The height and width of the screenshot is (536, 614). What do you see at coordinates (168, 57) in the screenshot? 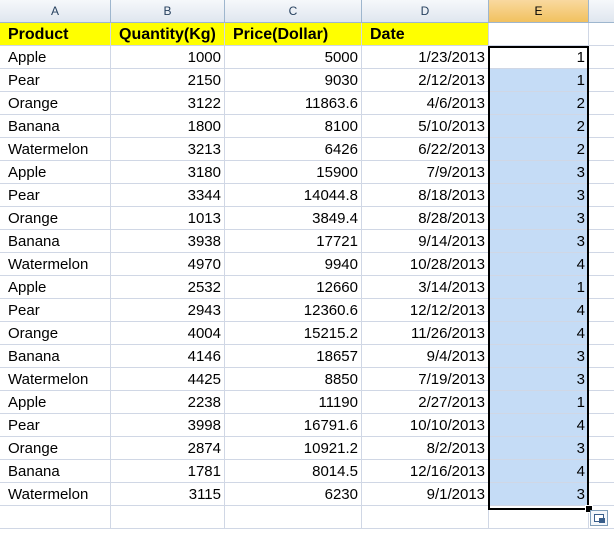
I see `quantity-cell: 1000` at bounding box center [168, 57].